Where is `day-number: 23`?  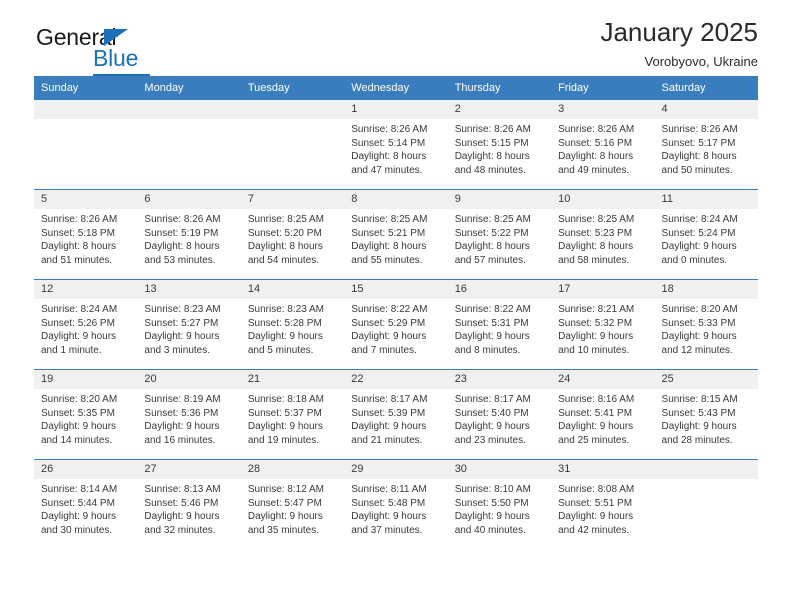 day-number: 23 is located at coordinates (499, 379).